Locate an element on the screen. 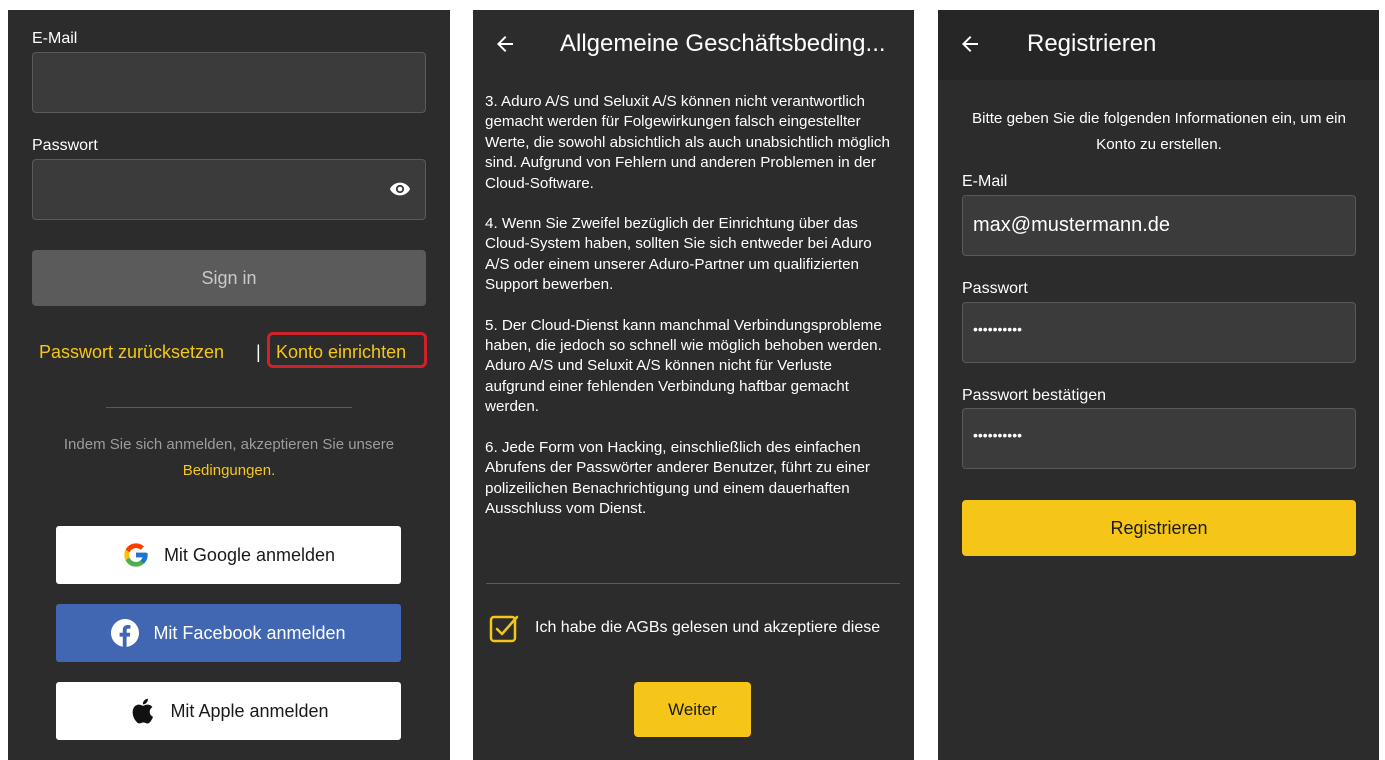 The height and width of the screenshot is (760, 1385). facebook-icon is located at coordinates (125, 633).